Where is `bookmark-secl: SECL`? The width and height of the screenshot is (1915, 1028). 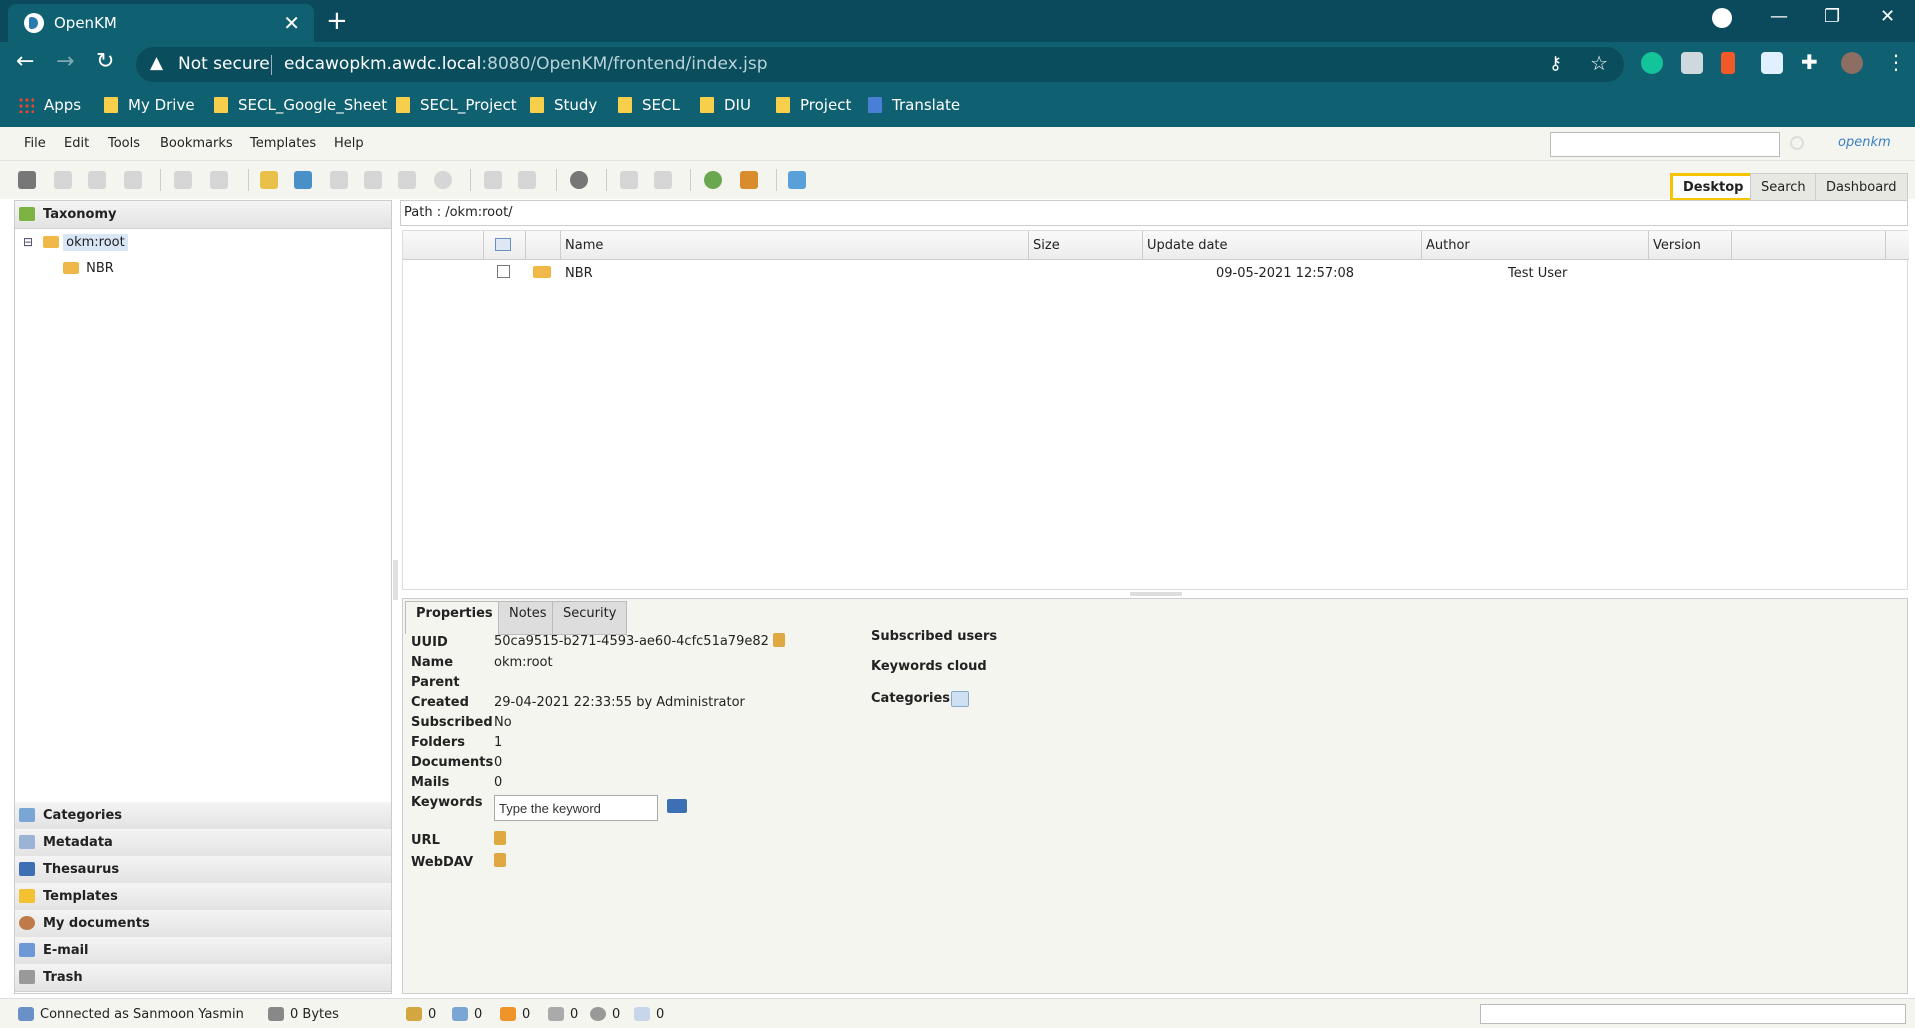 bookmark-secl: SECL is located at coordinates (649, 105).